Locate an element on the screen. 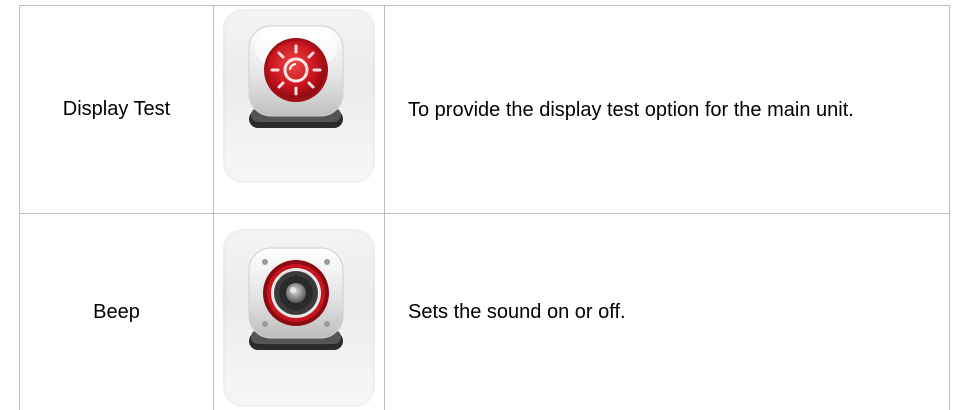 The image size is (955, 410). speaker-icon is located at coordinates (296, 301).